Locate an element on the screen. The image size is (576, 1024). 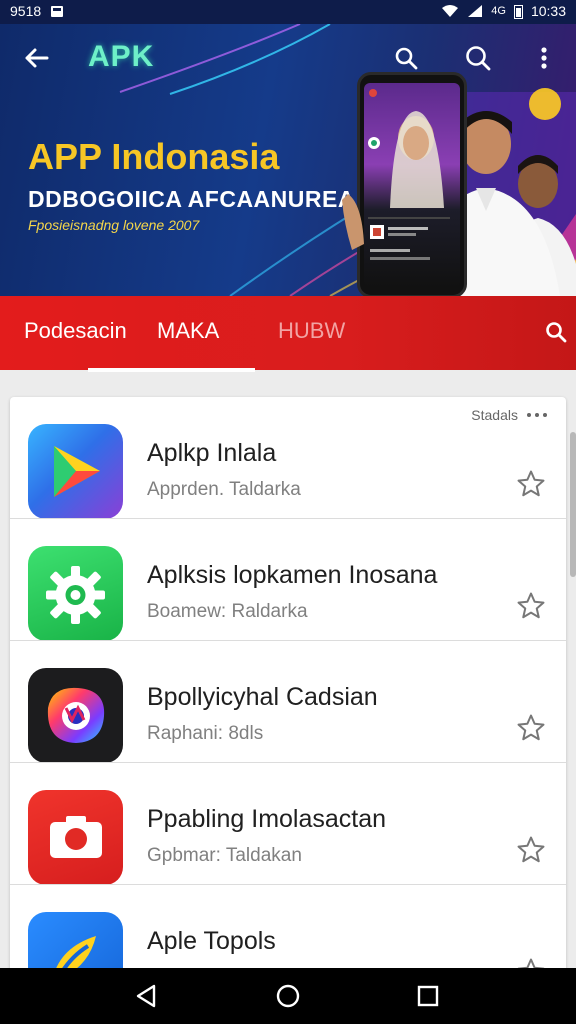
app-subtitle: Raphani: 8dls is located at coordinates (205, 733).